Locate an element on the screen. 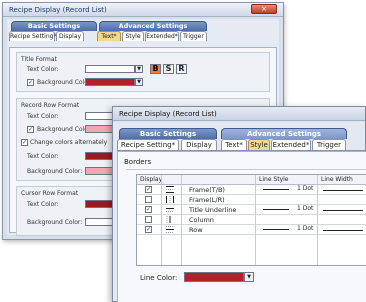 This screenshot has height=302, width=366. col-display: Display is located at coordinates (151, 179).